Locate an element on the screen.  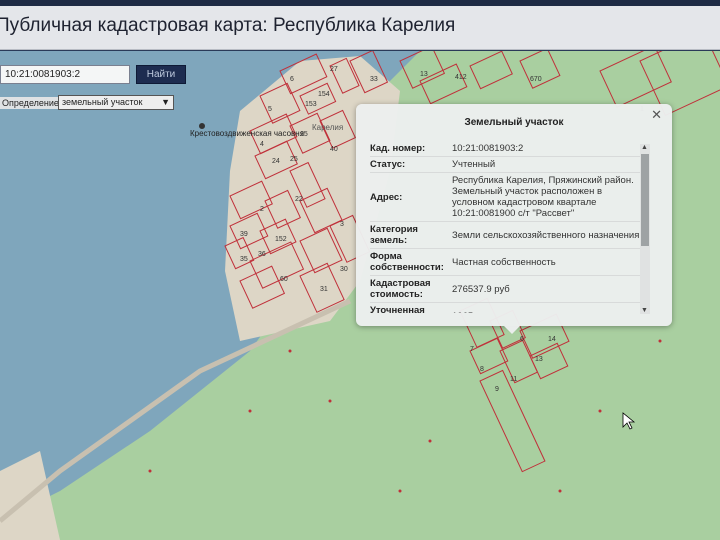
parcel-number: 9 is located at coordinates (497, 389).